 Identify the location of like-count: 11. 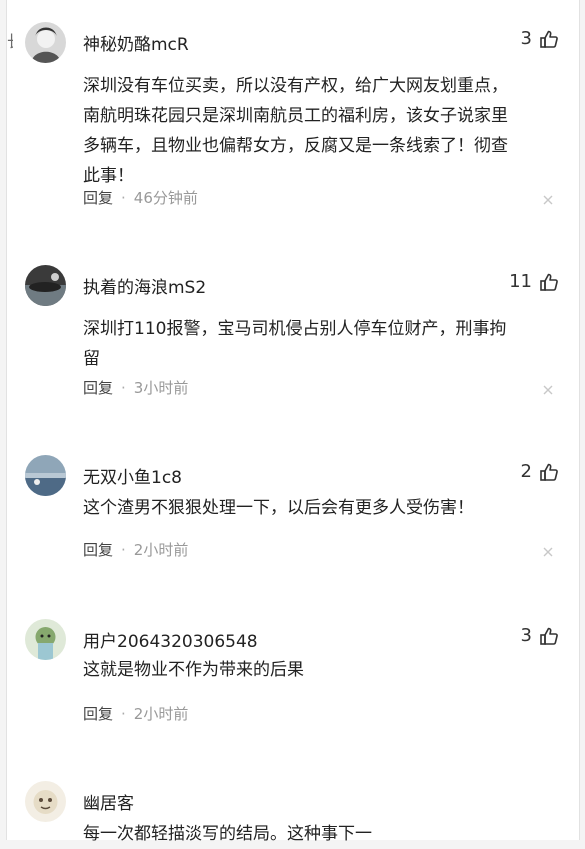
(520, 281).